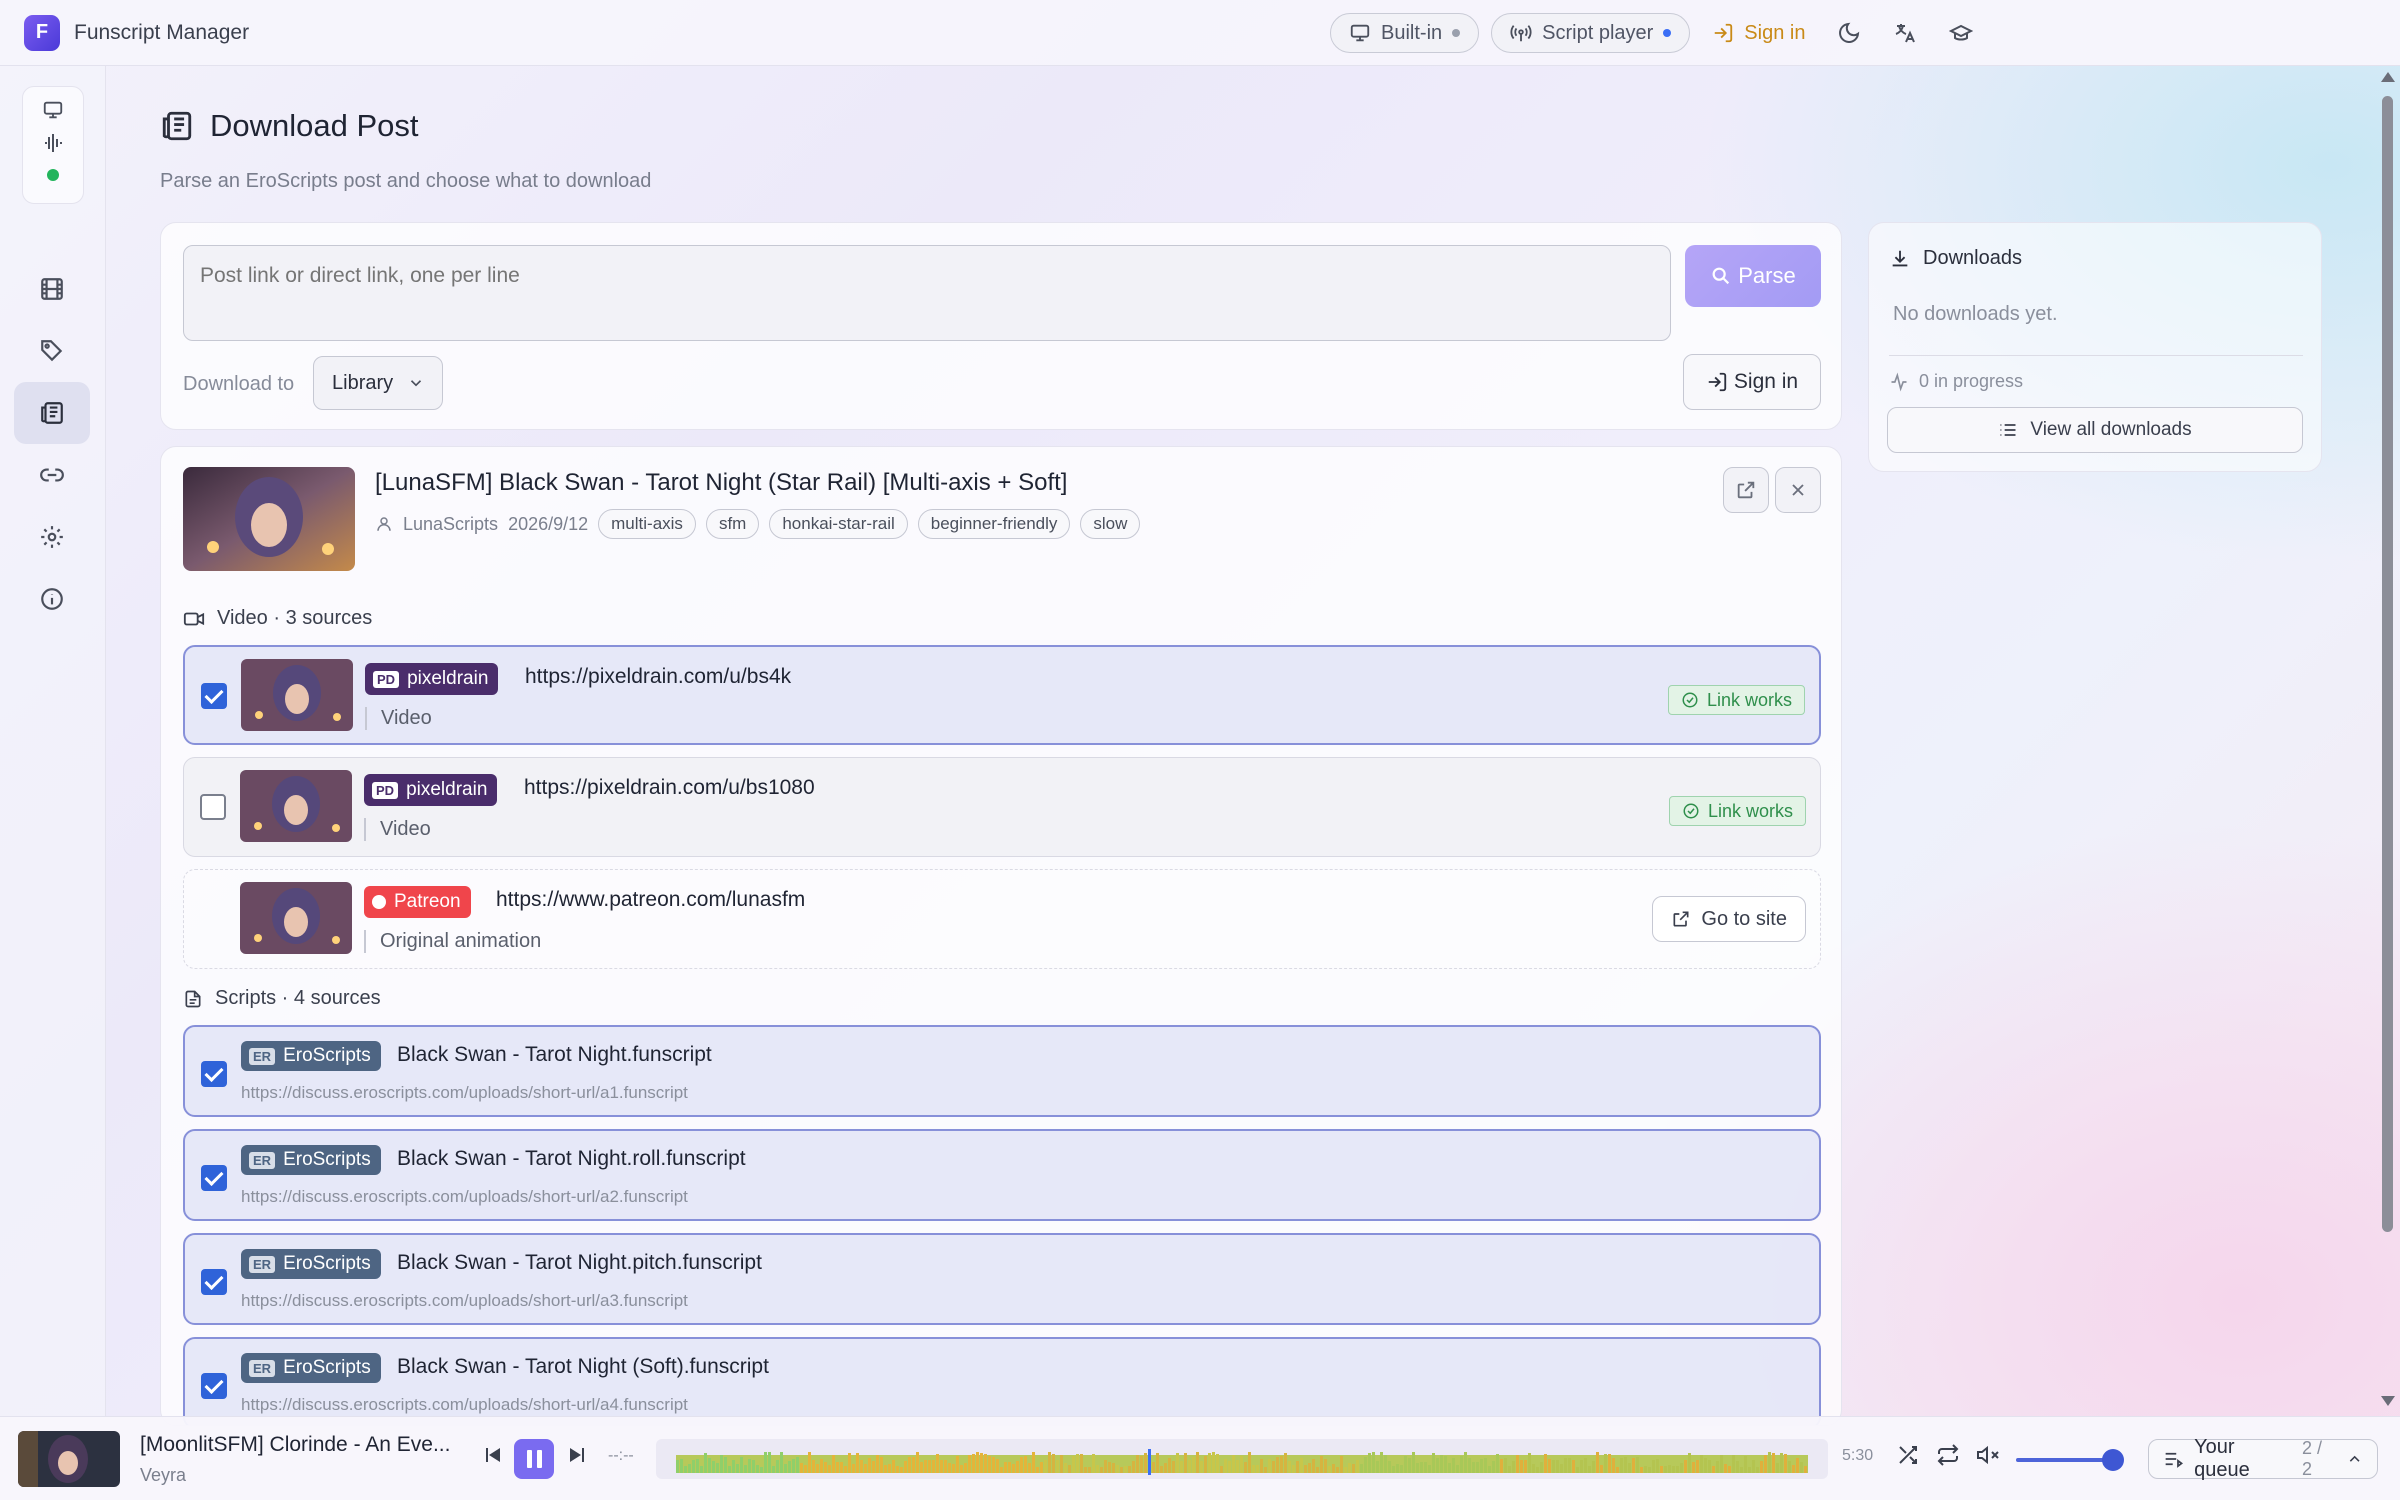  What do you see at coordinates (2095, 430) in the screenshot?
I see `view-all-downloads-button: View all downloads` at bounding box center [2095, 430].